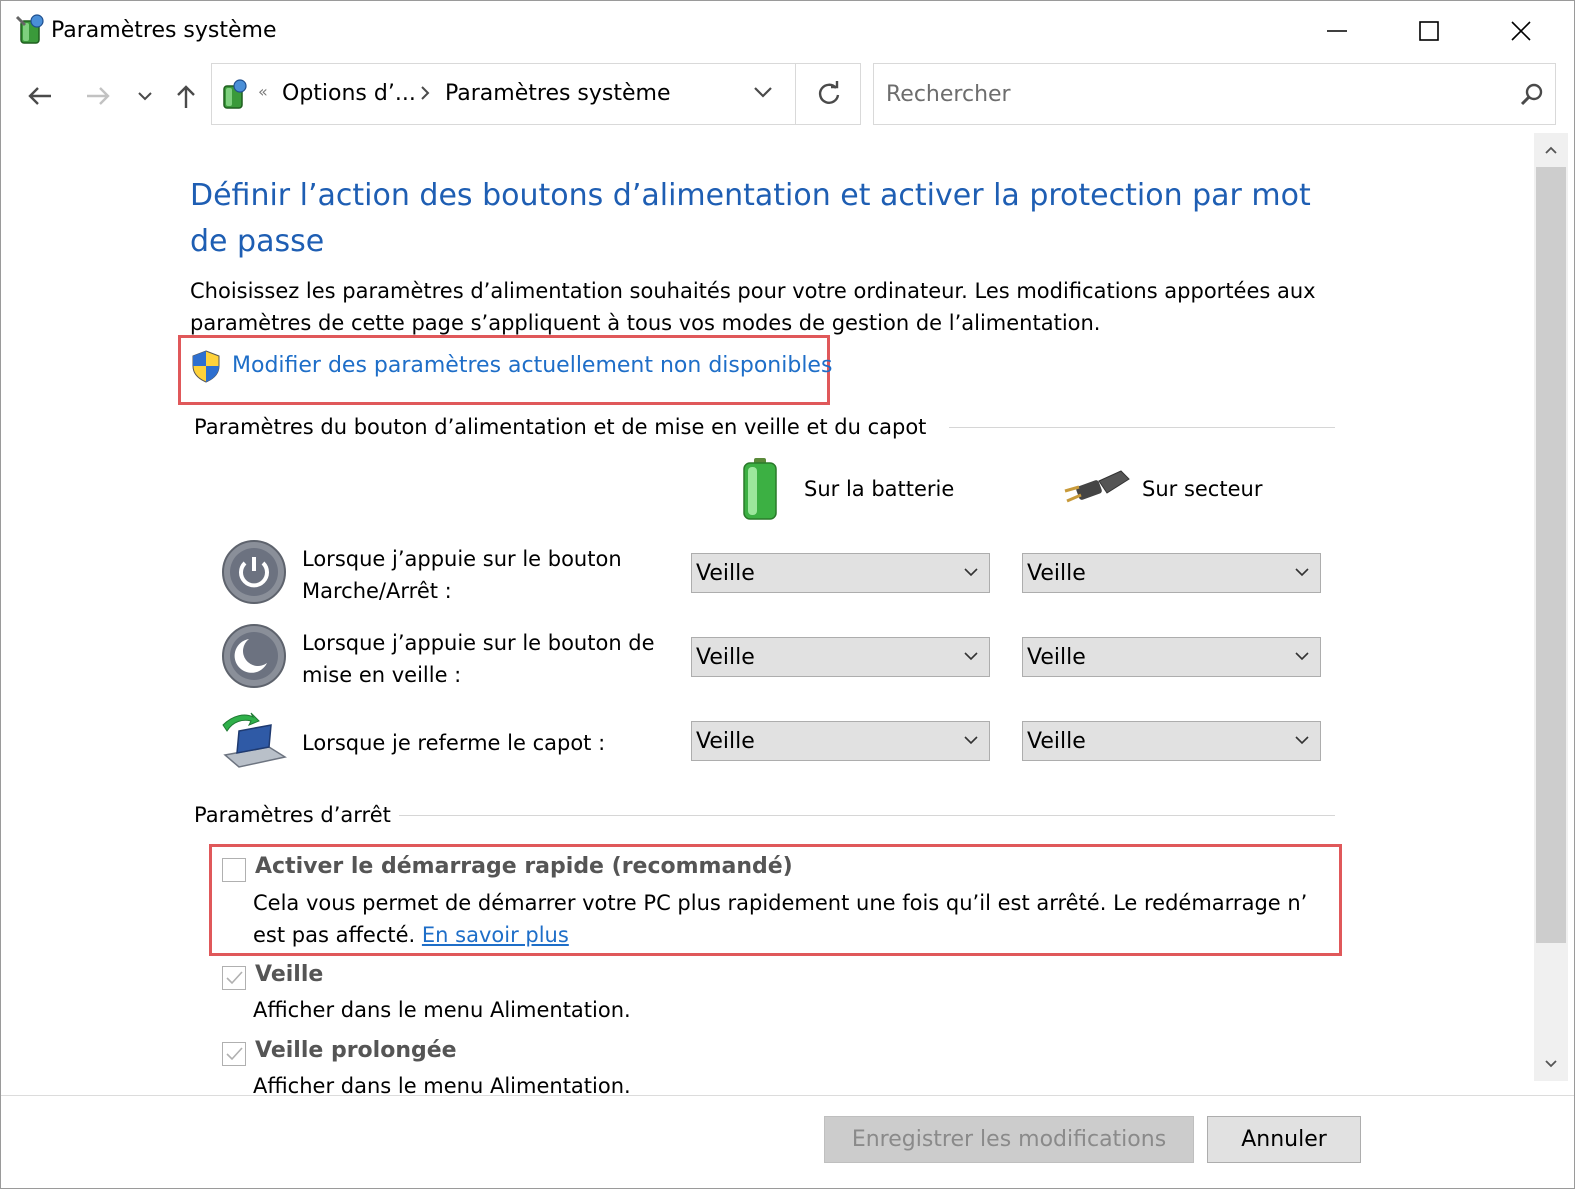  I want to click on refresh-icon, so click(829, 94).